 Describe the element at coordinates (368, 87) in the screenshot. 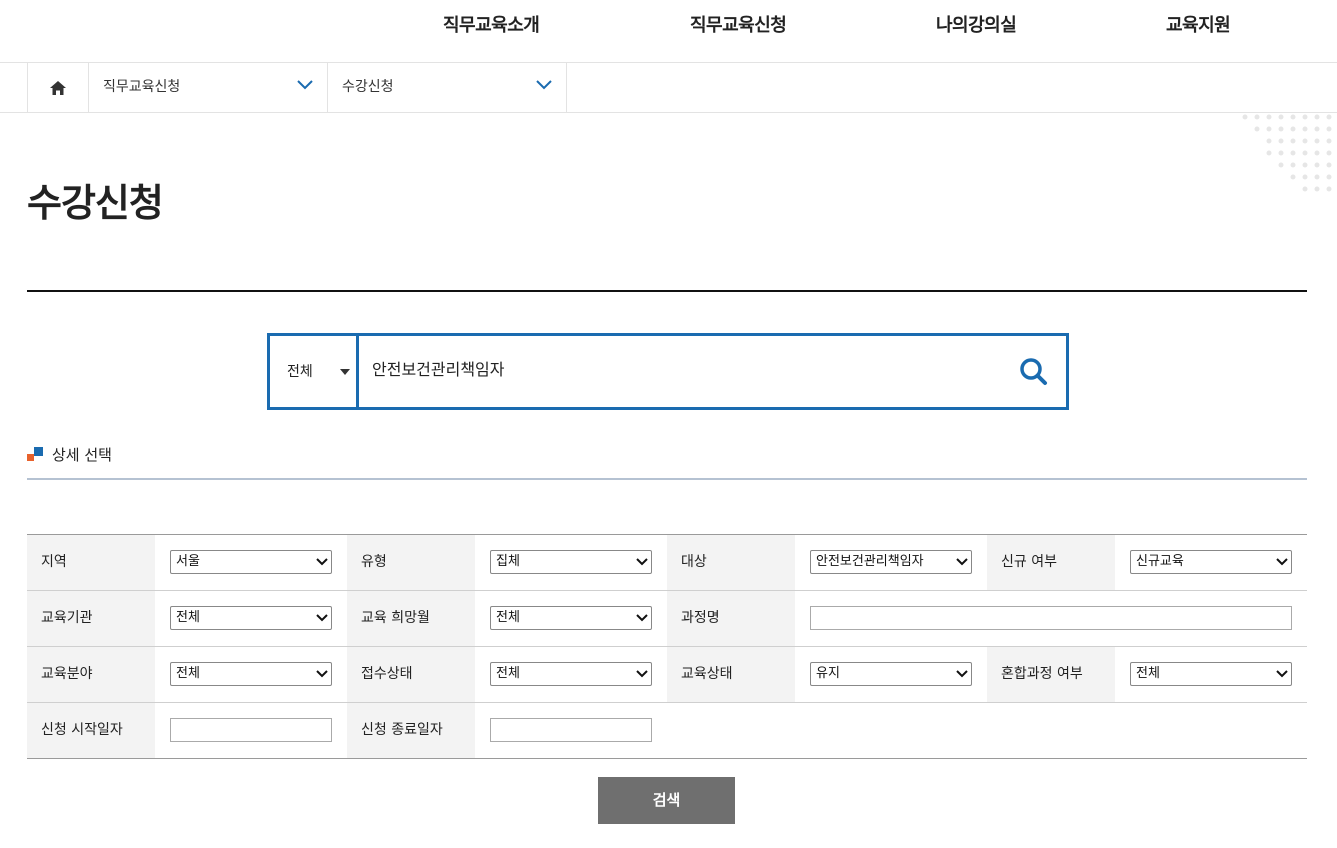

I see `breadcrumb-level2-label: 수강신청` at that location.